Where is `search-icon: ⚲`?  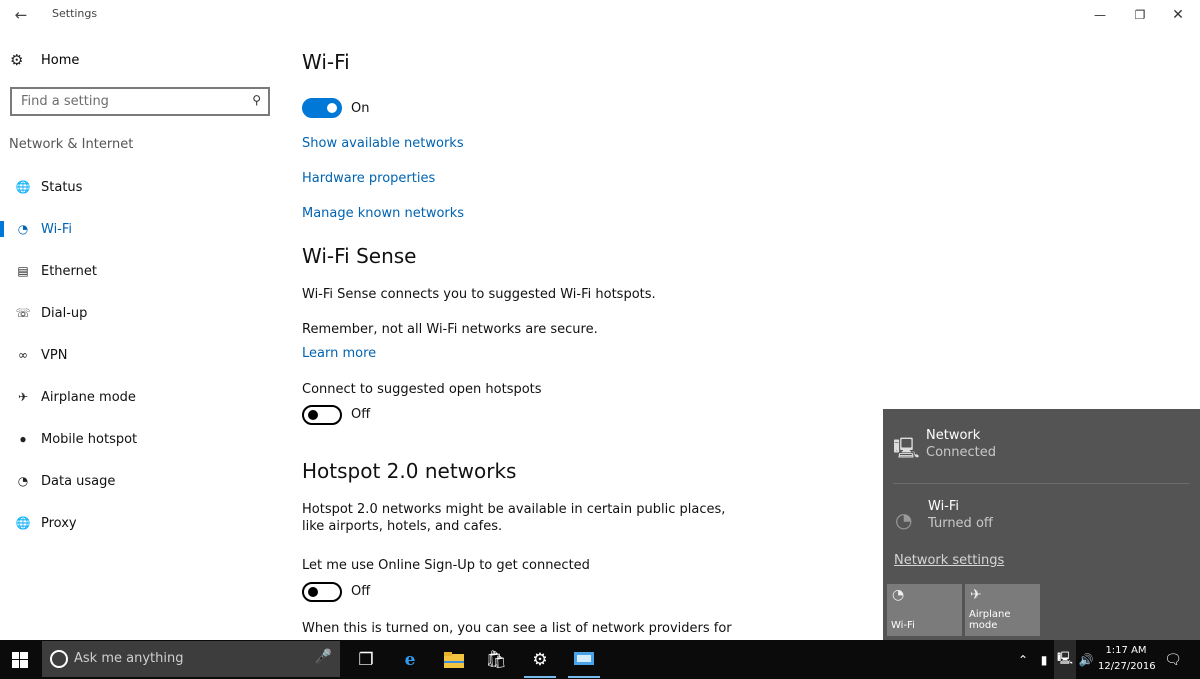
search-icon: ⚲ is located at coordinates (256, 100).